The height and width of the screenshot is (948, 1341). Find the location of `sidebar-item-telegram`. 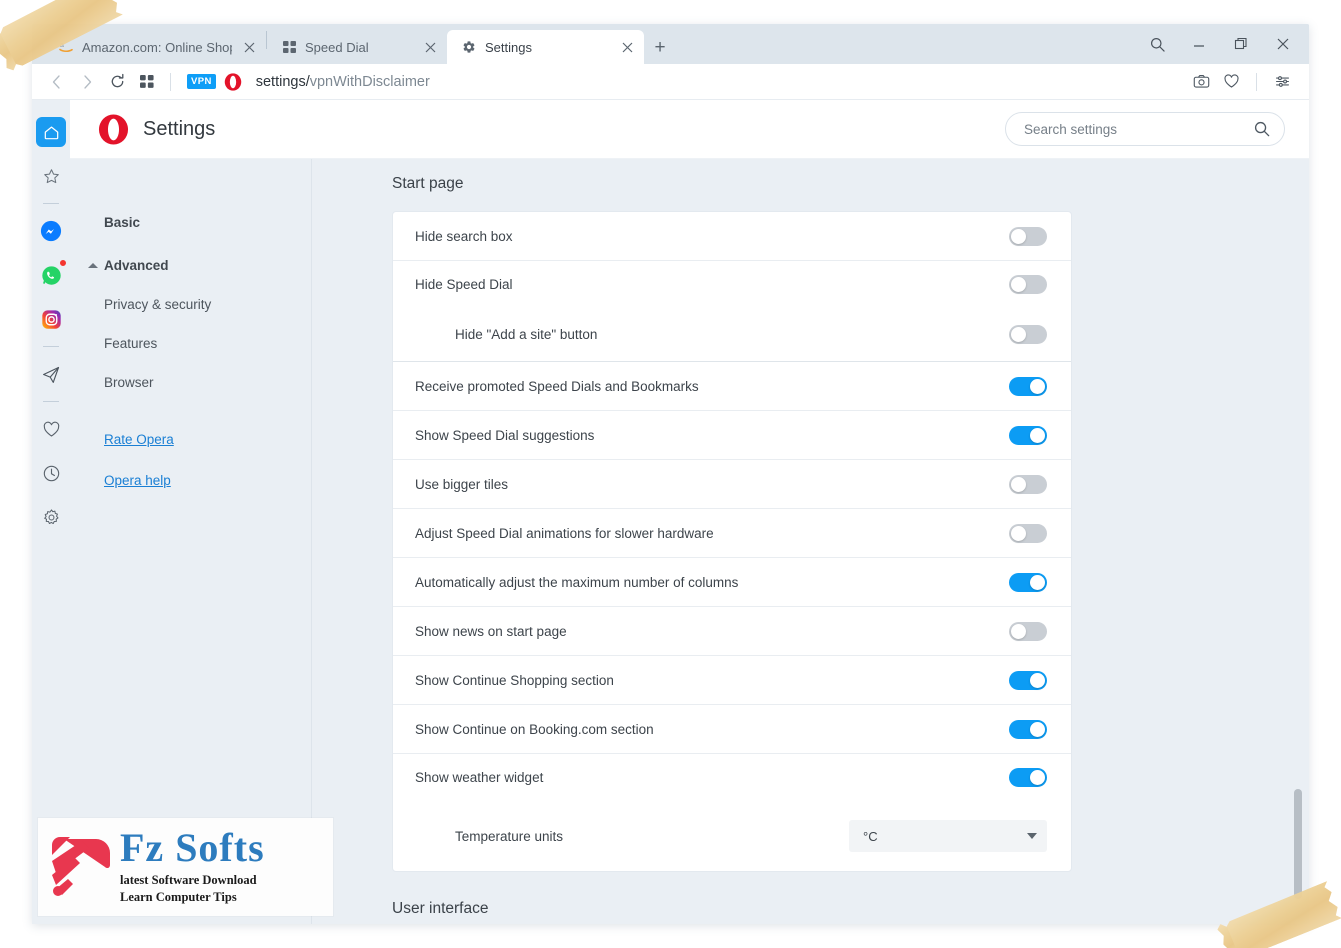

sidebar-item-telegram is located at coordinates (51, 374).